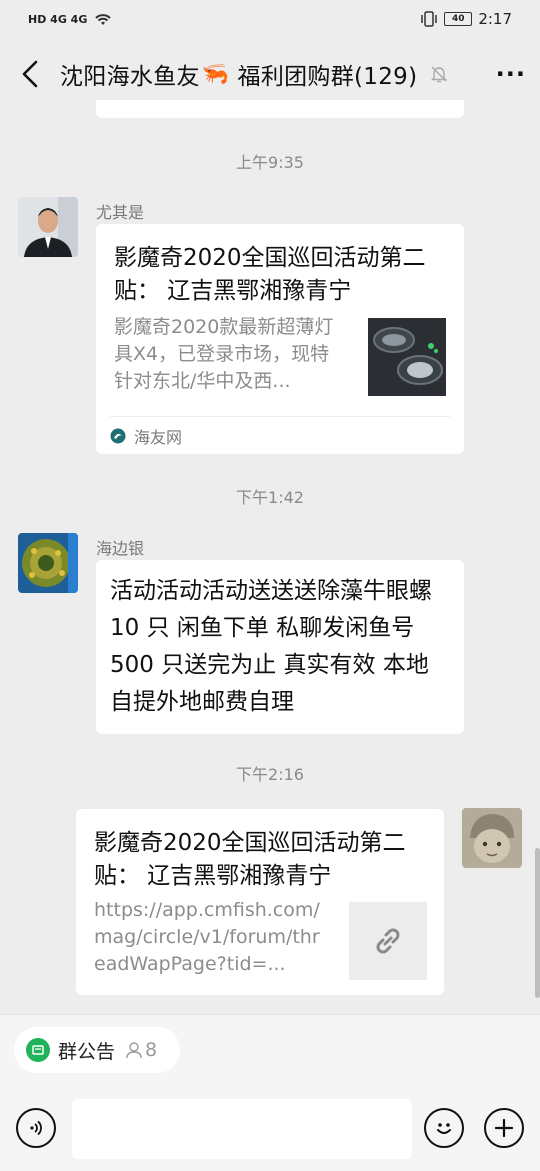 This screenshot has width=540, height=1171. What do you see at coordinates (495, 19) in the screenshot?
I see `clock: 2:17` at bounding box center [495, 19].